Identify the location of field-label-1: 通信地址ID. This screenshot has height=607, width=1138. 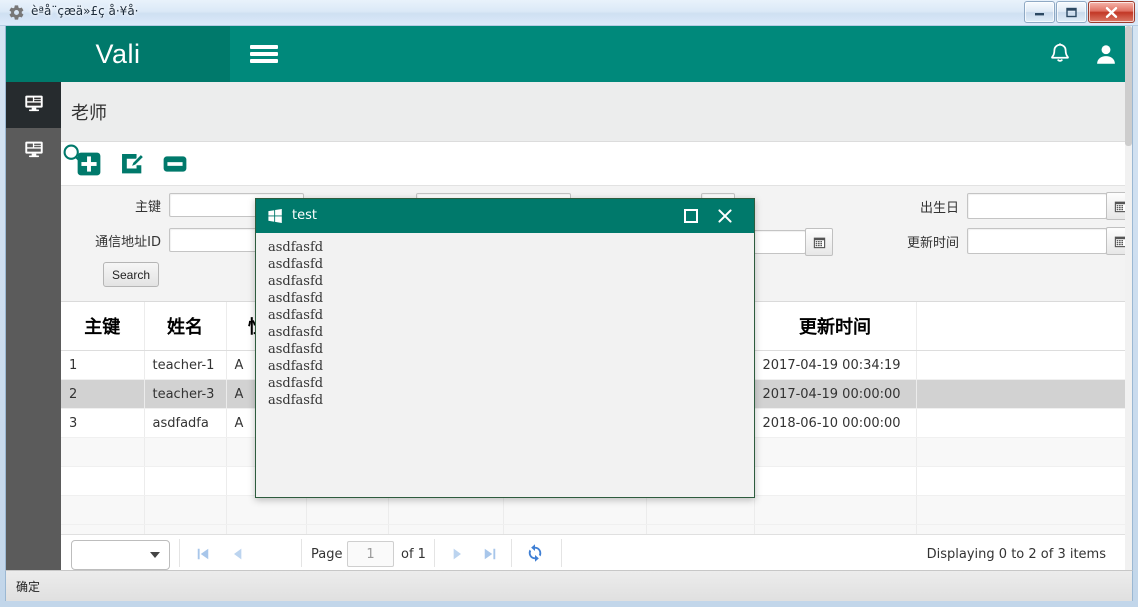
(128, 242).